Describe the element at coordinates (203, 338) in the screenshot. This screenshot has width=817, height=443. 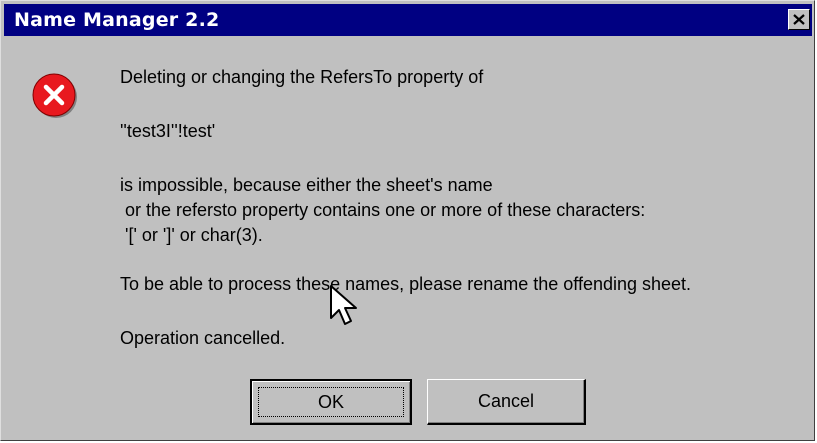
I see `message-line-7: Operation cancelled.` at that location.